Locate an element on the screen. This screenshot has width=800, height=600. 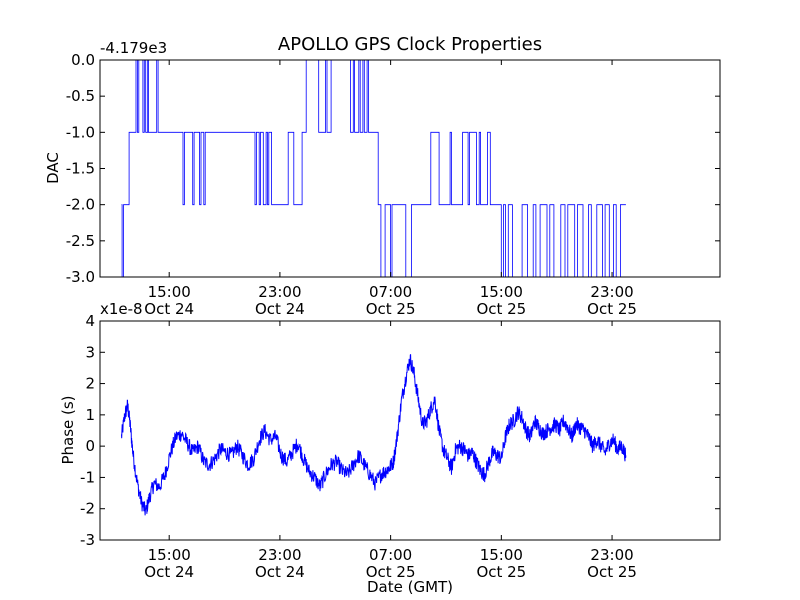
dac-ytick-label: -0.5 is located at coordinates (80, 96).